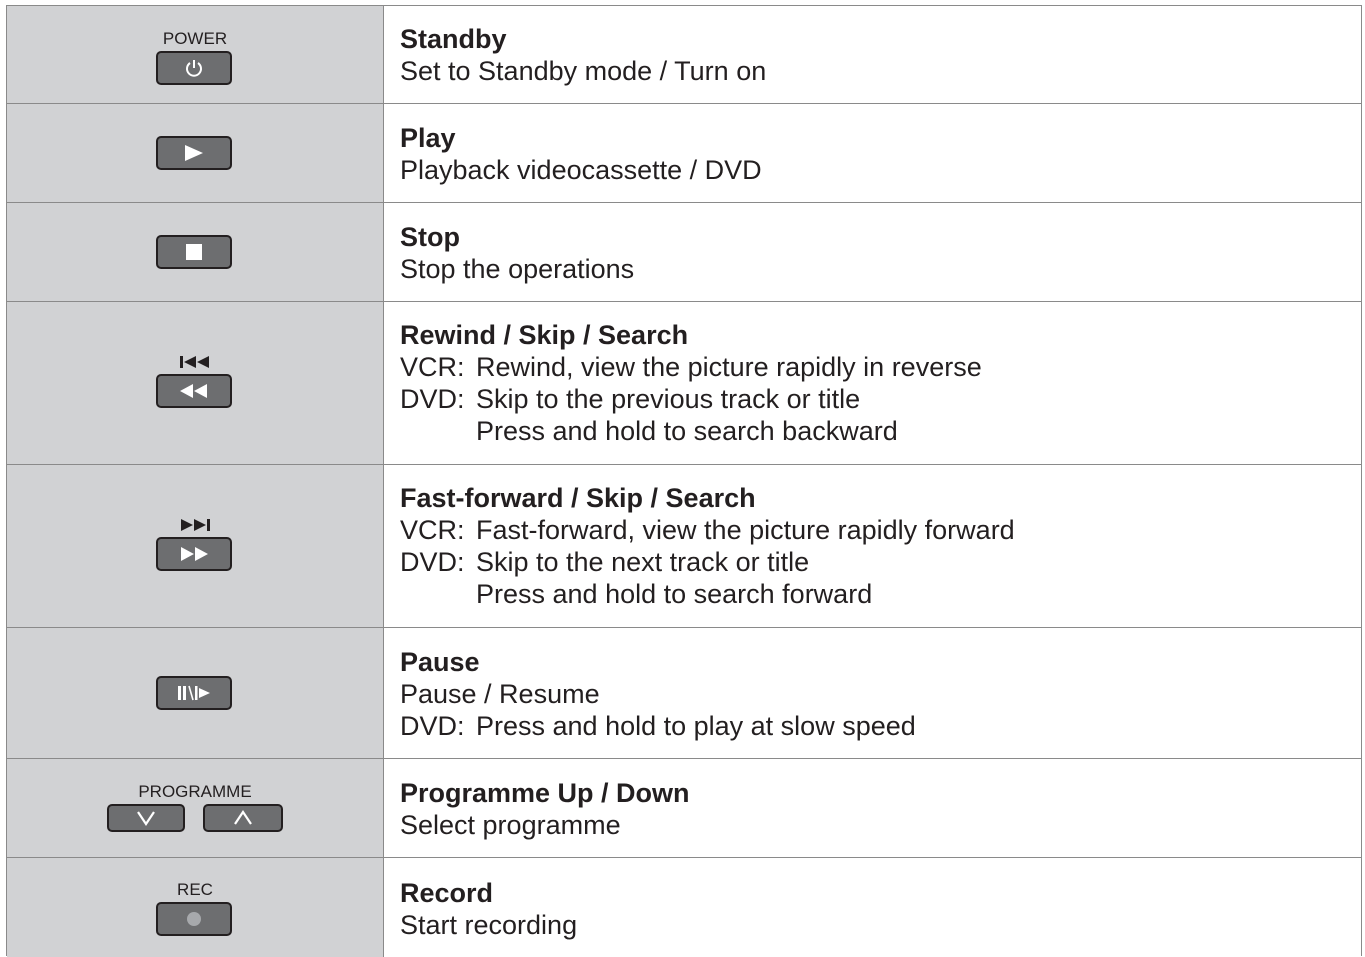 The height and width of the screenshot is (957, 1365). I want to click on pause-button, so click(194, 693).